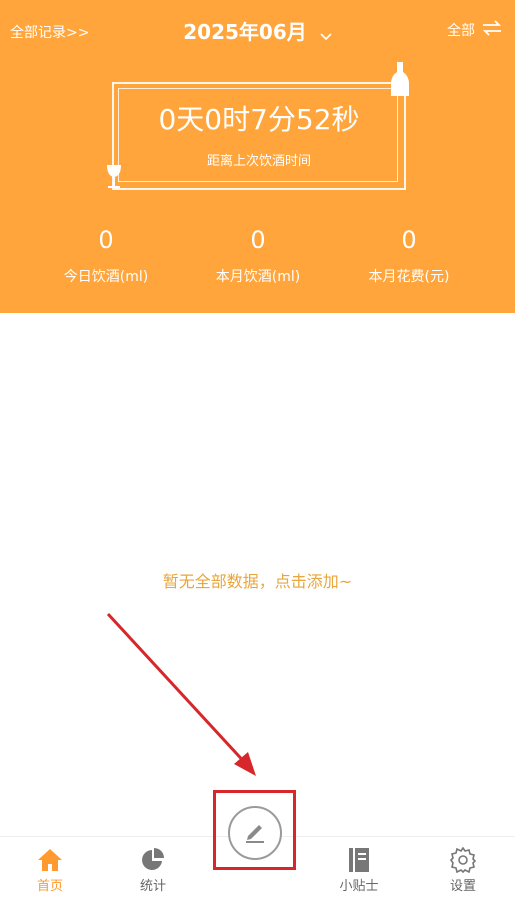  What do you see at coordinates (359, 860) in the screenshot?
I see `notebook-icon` at bounding box center [359, 860].